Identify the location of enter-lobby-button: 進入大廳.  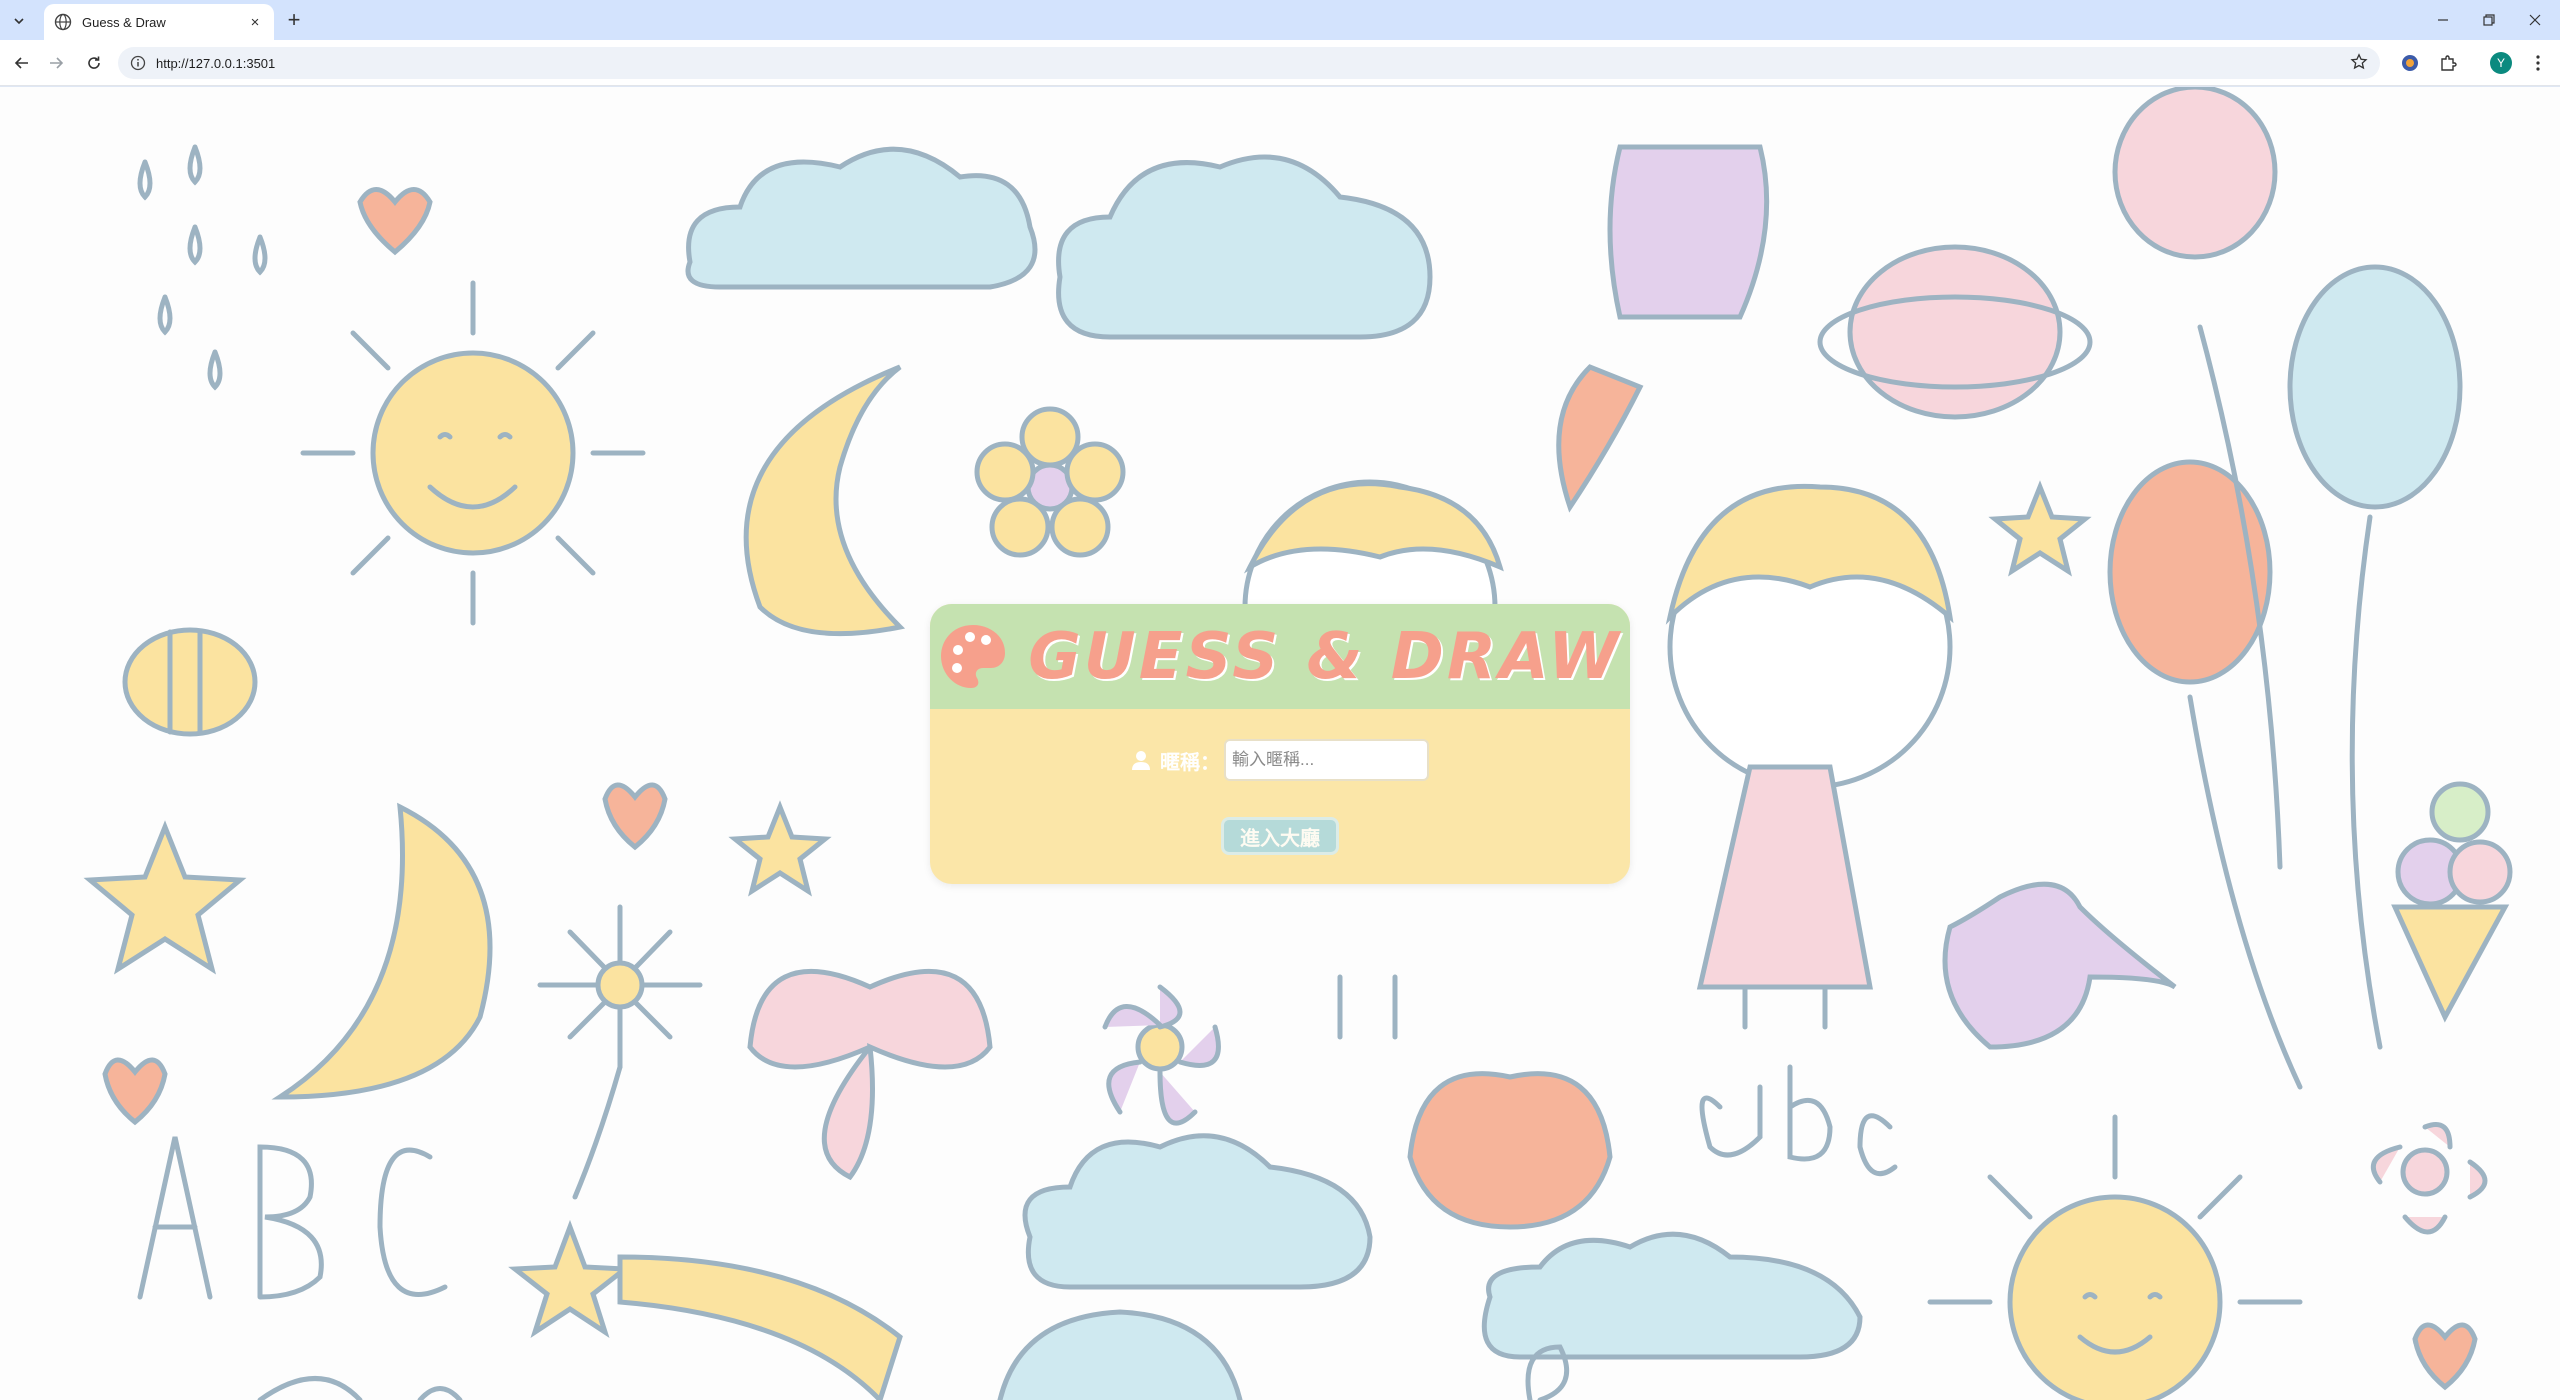
(1280, 836).